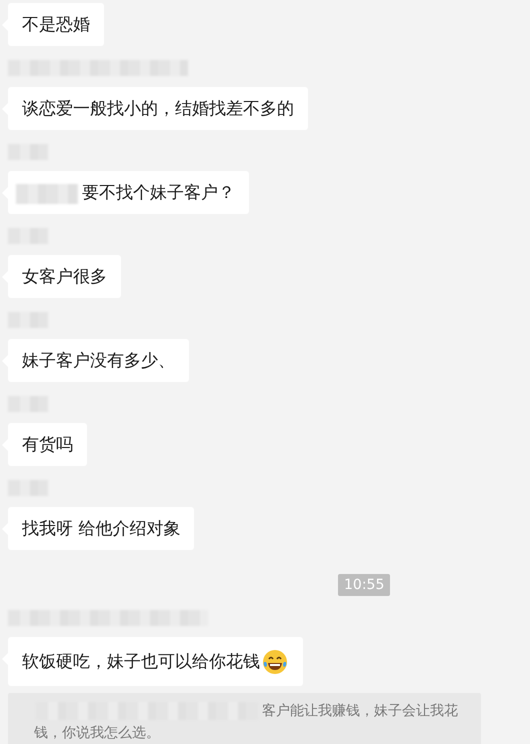 Image resolution: width=530 pixels, height=744 pixels. I want to click on timestamp: 10:55, so click(364, 585).